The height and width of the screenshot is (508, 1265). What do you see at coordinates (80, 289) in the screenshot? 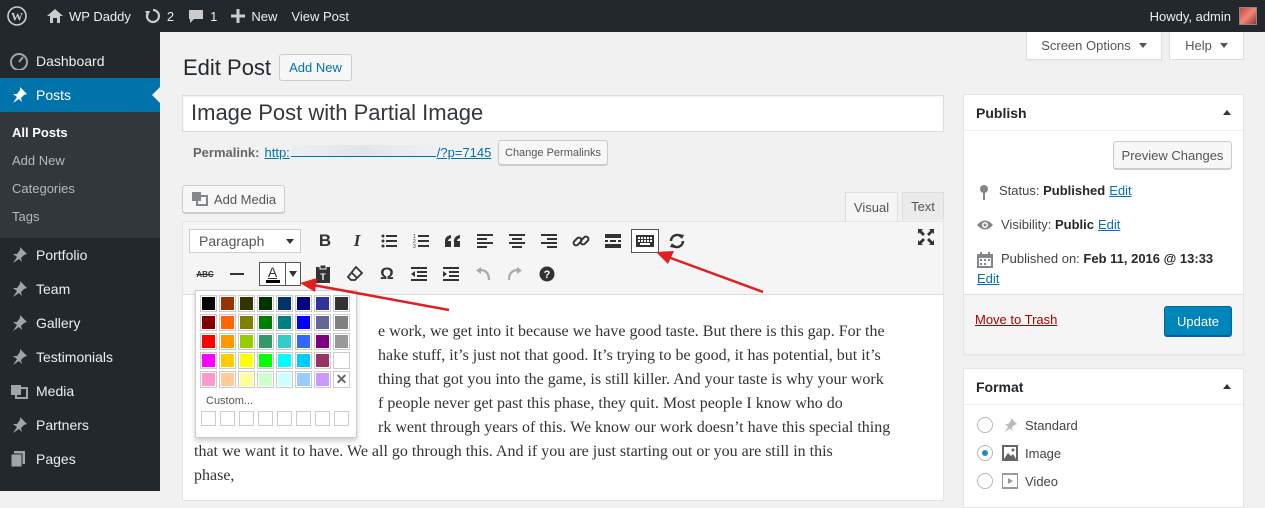
I see `sidebar-item-team: Team` at bounding box center [80, 289].